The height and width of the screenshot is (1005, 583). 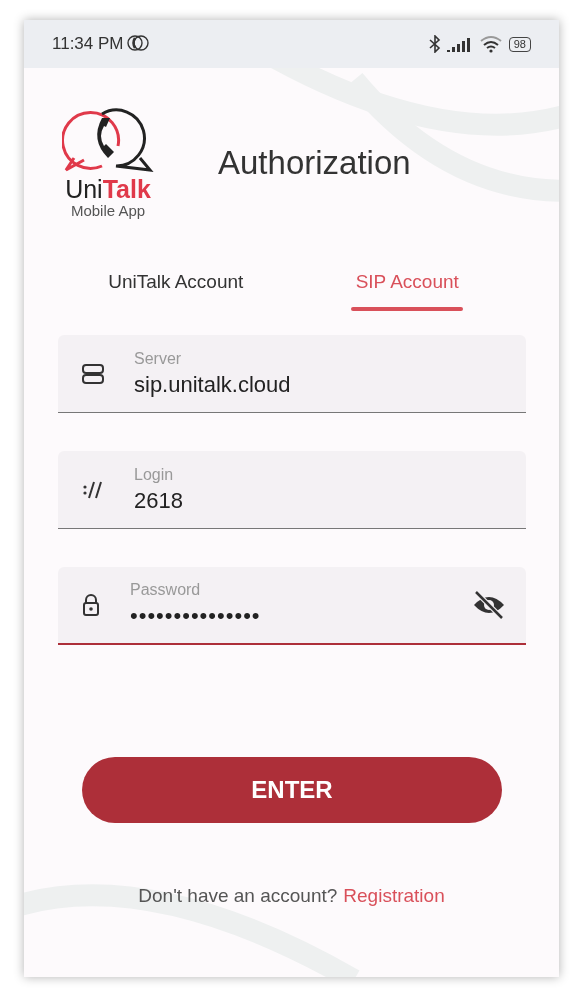 I want to click on status-time: 11:34 PM, so click(x=88, y=44).